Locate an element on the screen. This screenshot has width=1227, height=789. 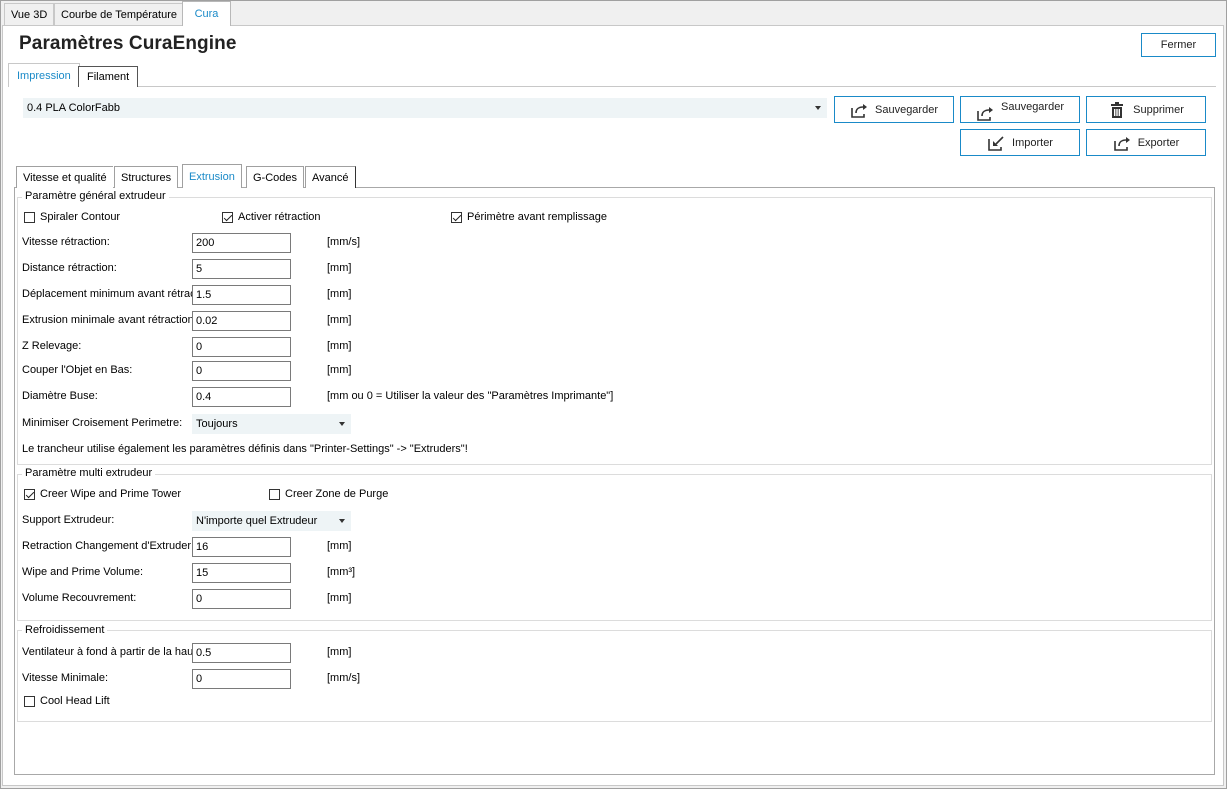
overlap-volume-label: Volume Recouvrement: is located at coordinates (79, 598).